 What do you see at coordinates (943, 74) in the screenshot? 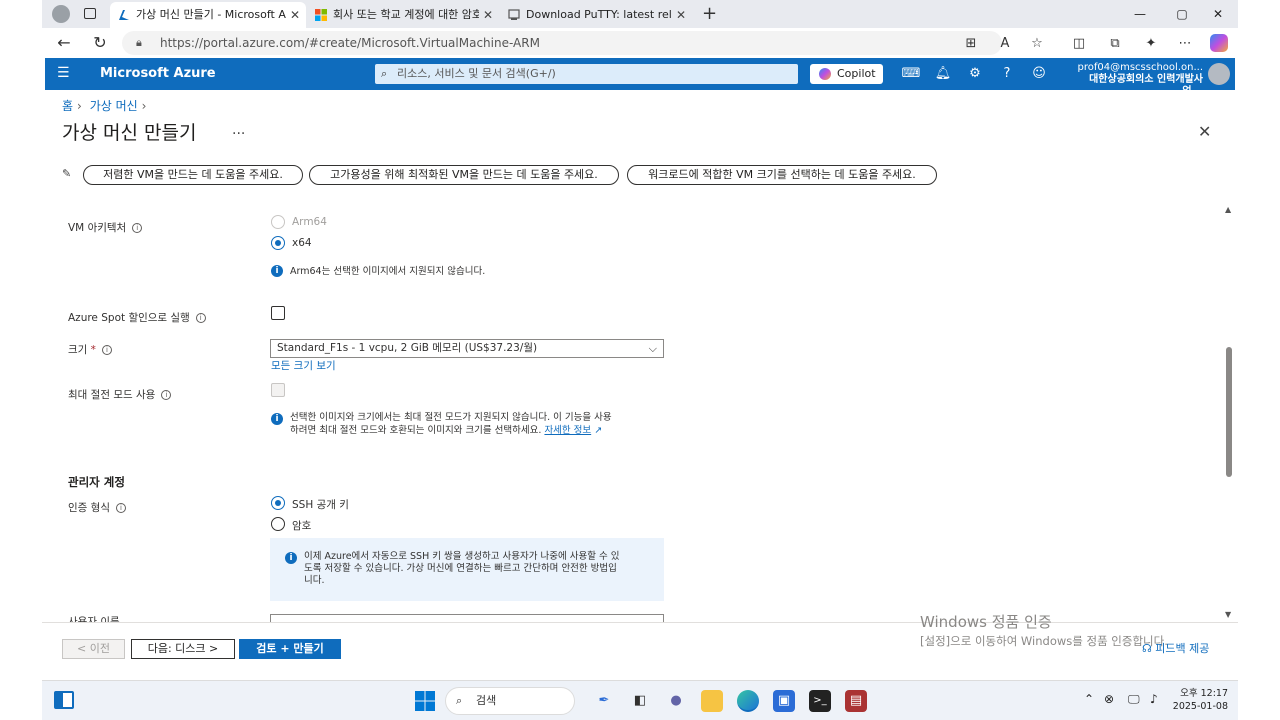
I see `notifications-bell-icon: 🔔︎` at bounding box center [943, 74].